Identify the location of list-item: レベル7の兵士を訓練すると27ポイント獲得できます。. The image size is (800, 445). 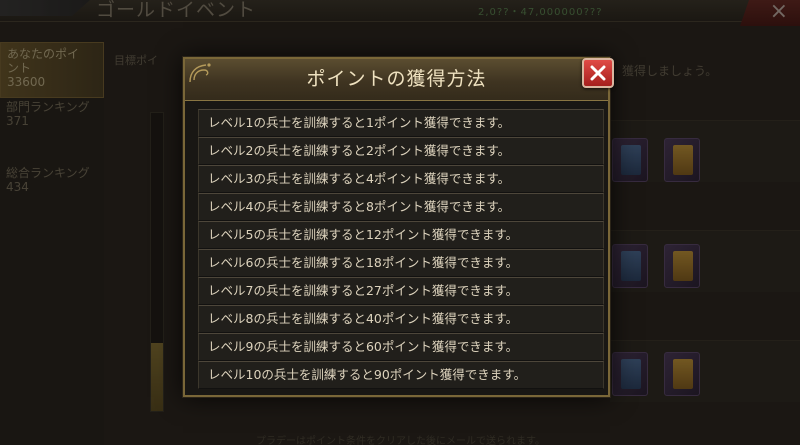
(401, 291).